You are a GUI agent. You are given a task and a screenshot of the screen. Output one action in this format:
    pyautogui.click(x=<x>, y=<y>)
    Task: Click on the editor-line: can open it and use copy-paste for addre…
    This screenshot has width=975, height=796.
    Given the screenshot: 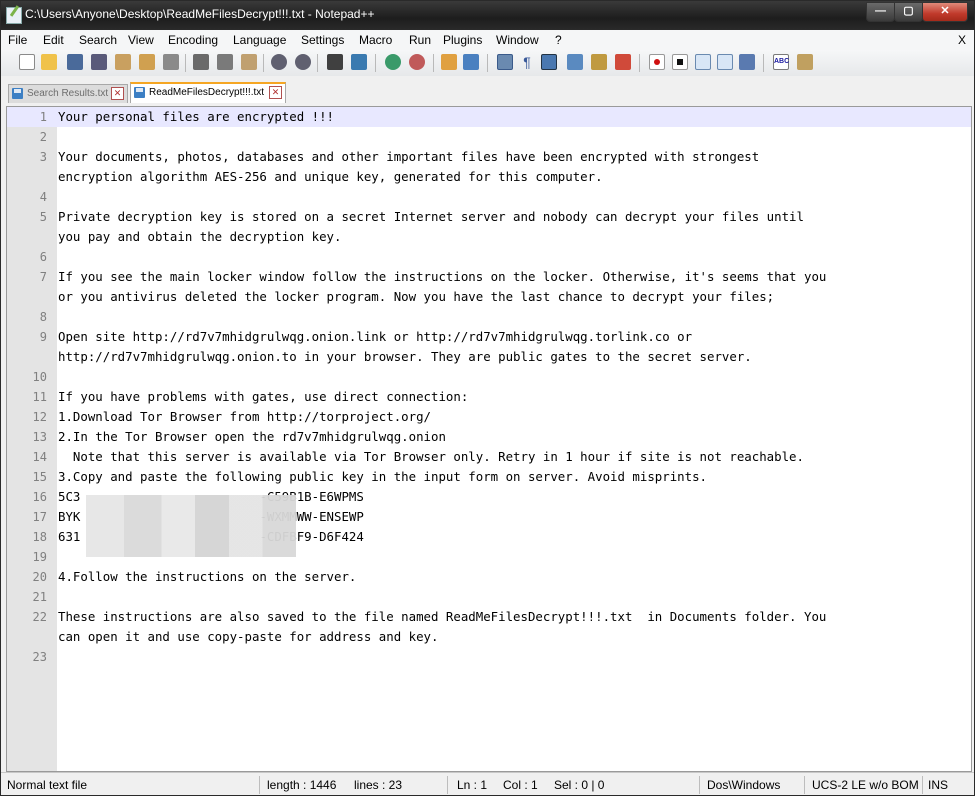 What is the action you would take?
    pyautogui.click(x=489, y=637)
    